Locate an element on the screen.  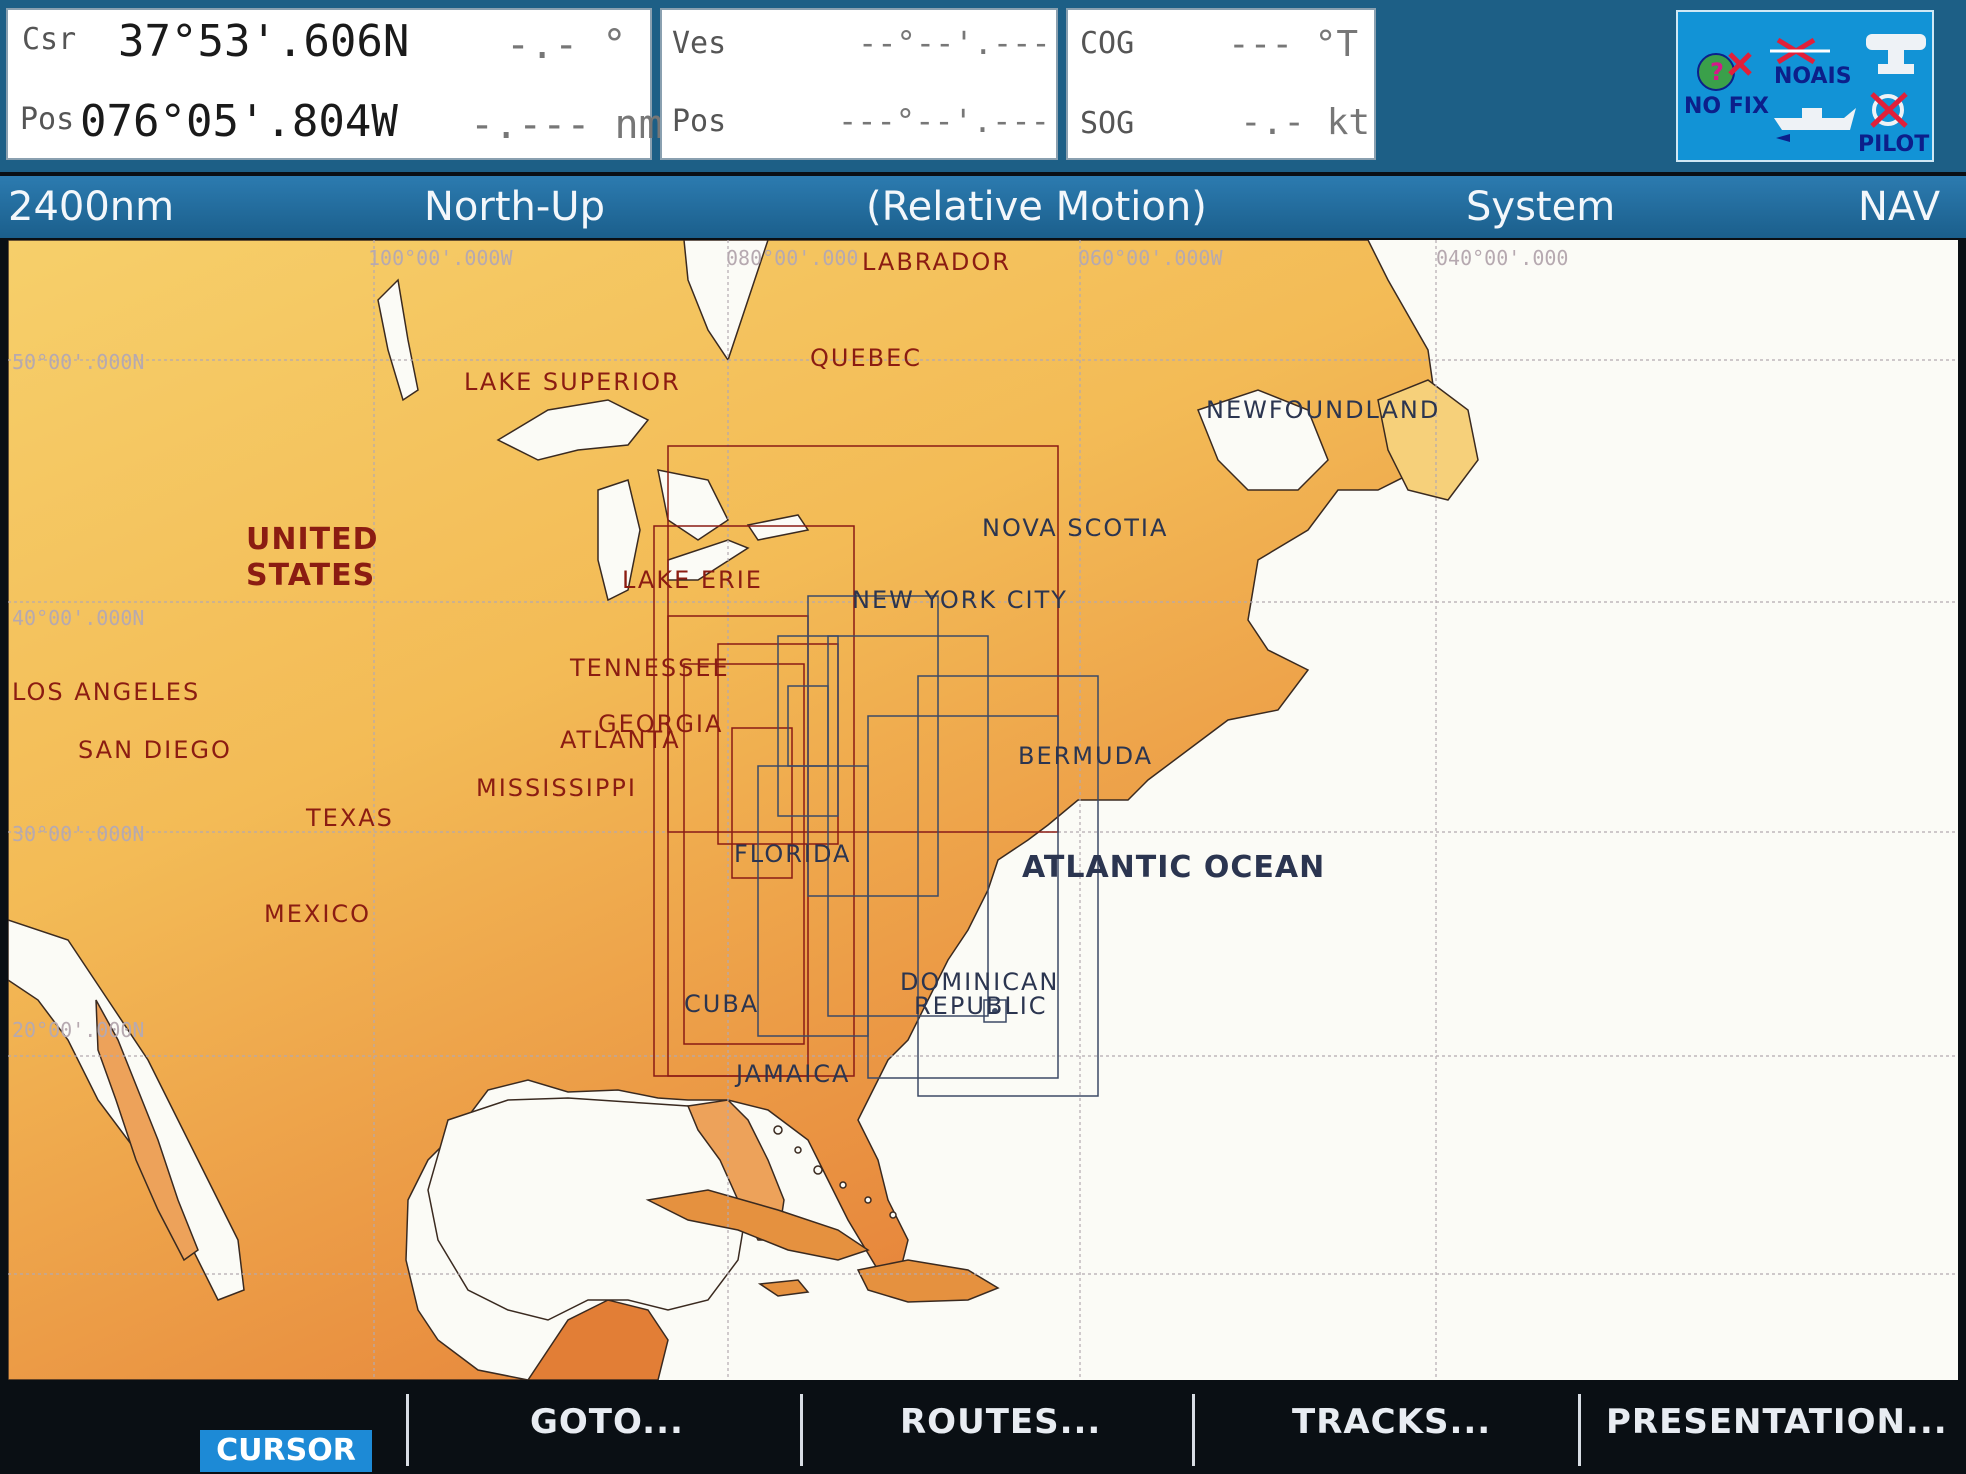
system-menu: System is located at coordinates (1540, 207).